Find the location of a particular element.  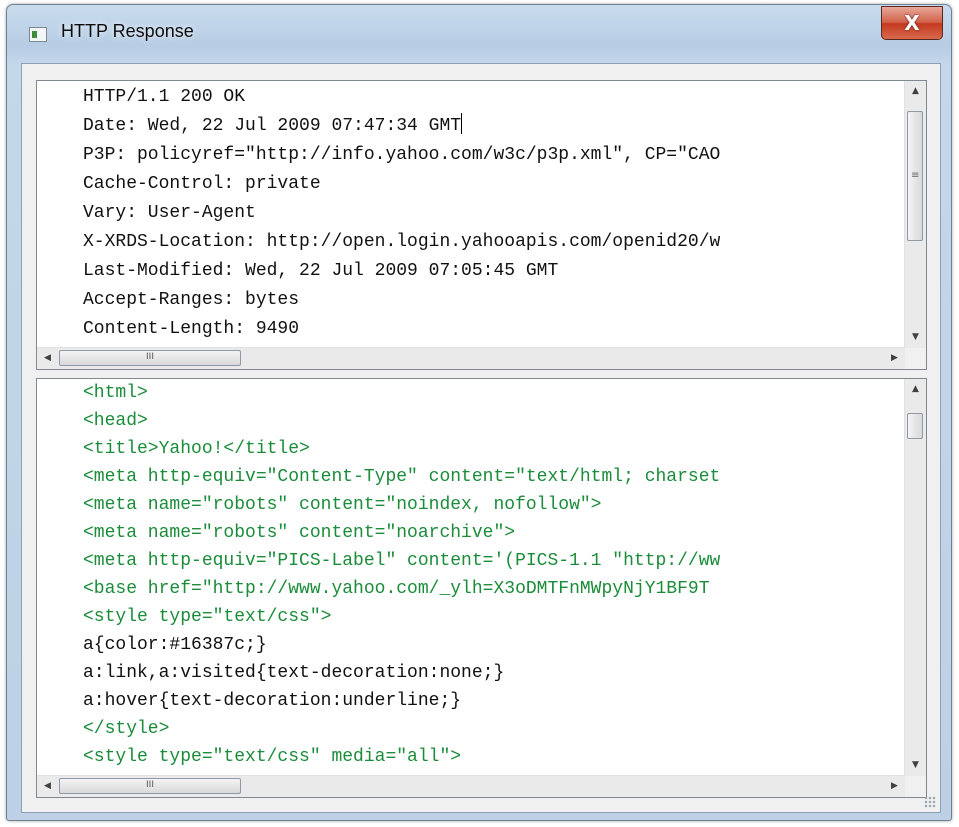

body-vertical-scrollbar: ▲ ▼ is located at coordinates (915, 577).